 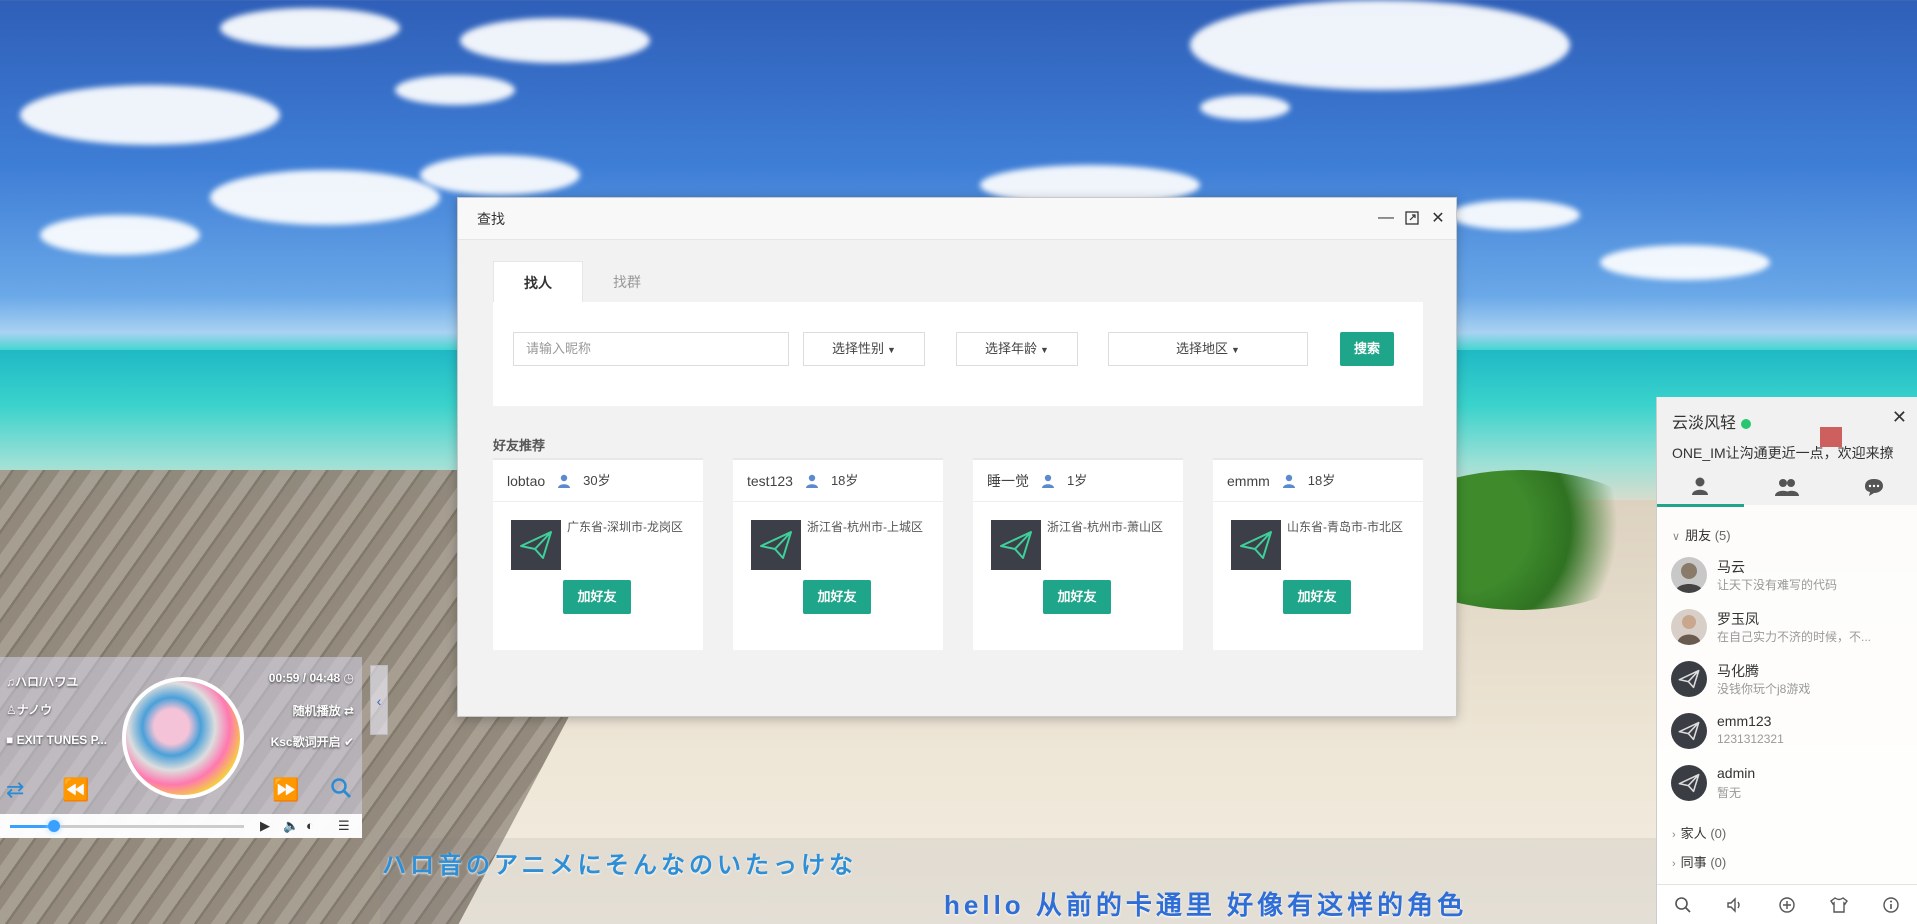 I want to click on nickname-input: 请输入昵称, so click(x=651, y=349).